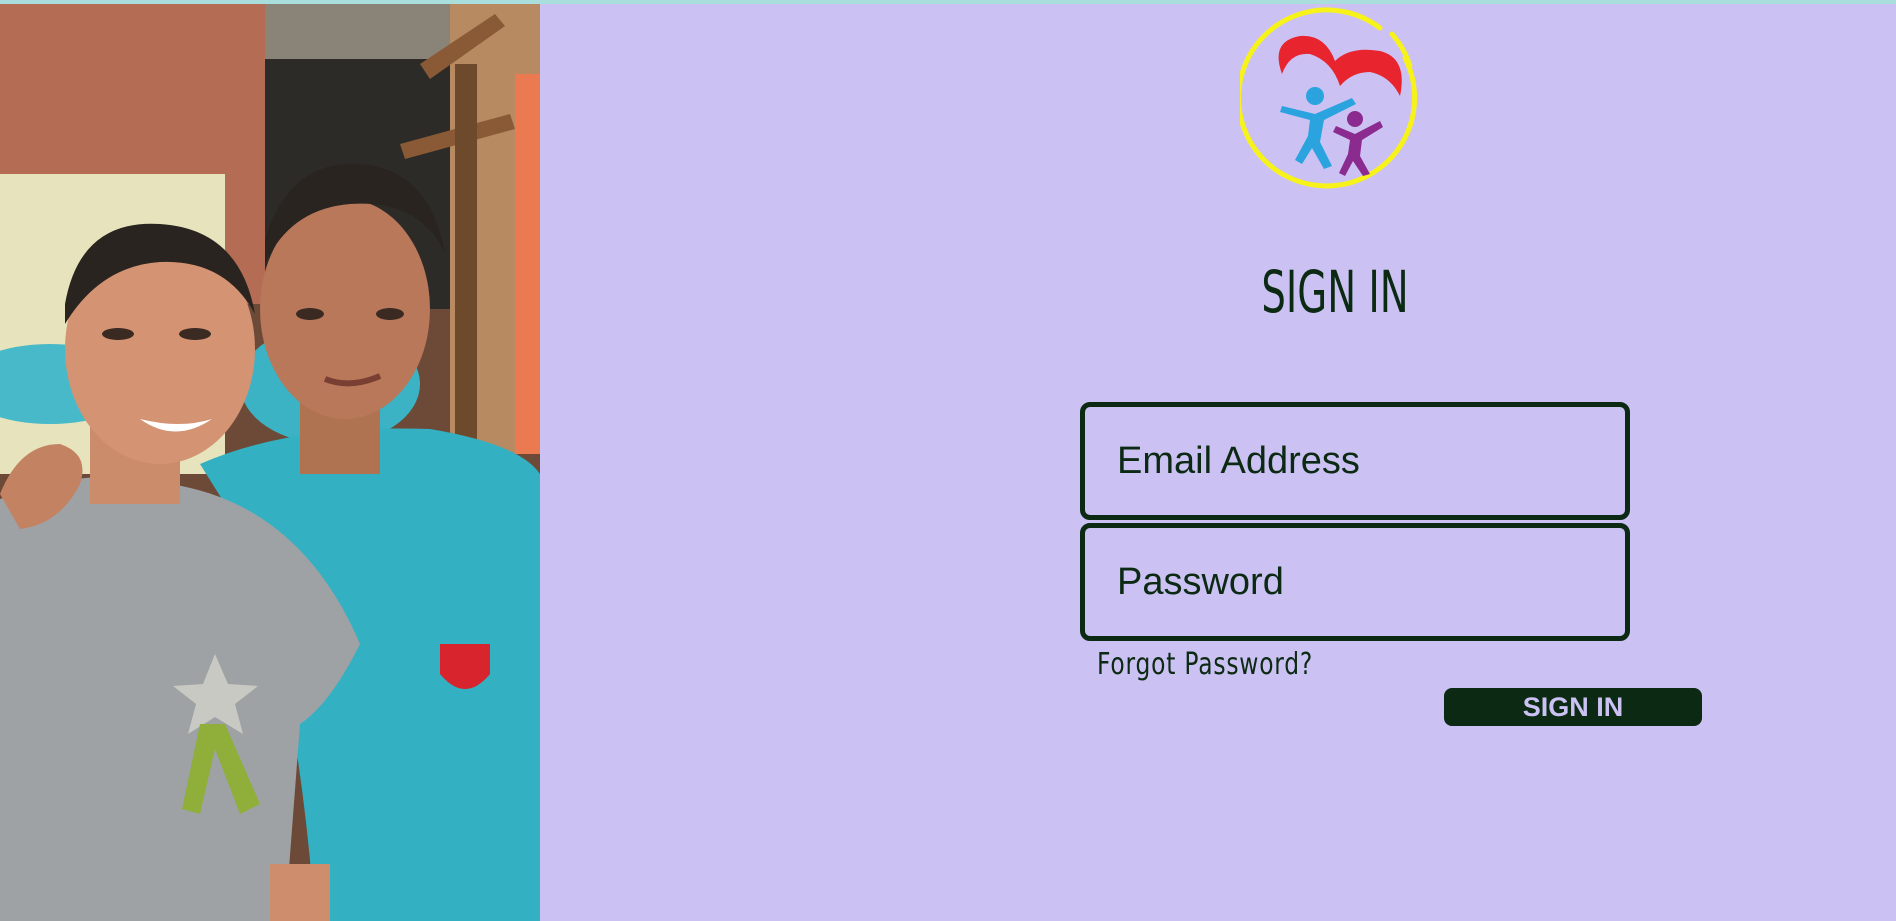 The image size is (1896, 921). What do you see at coordinates (1335, 292) in the screenshot?
I see `page-title: SIGN IN` at bounding box center [1335, 292].